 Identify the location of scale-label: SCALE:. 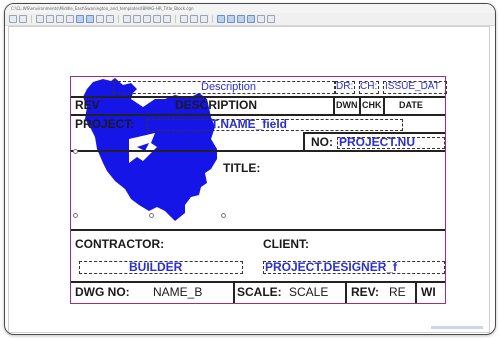
(259, 292).